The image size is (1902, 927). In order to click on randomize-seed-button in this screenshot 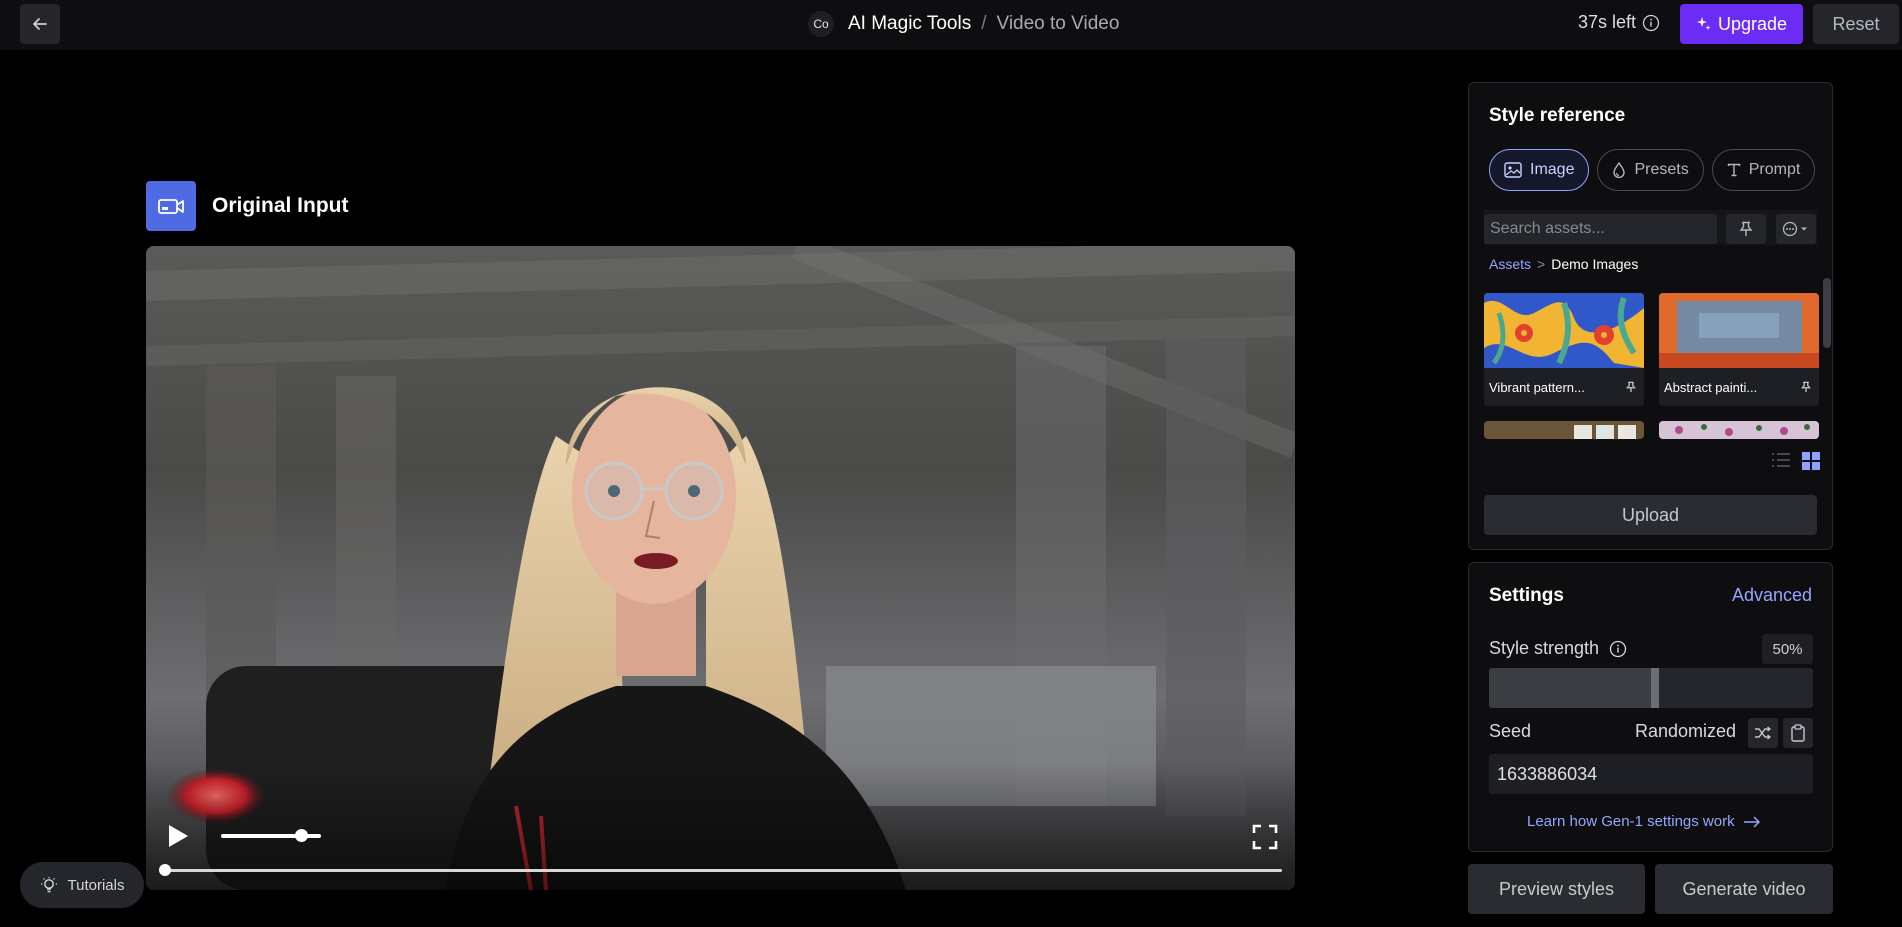, I will do `click(1763, 733)`.